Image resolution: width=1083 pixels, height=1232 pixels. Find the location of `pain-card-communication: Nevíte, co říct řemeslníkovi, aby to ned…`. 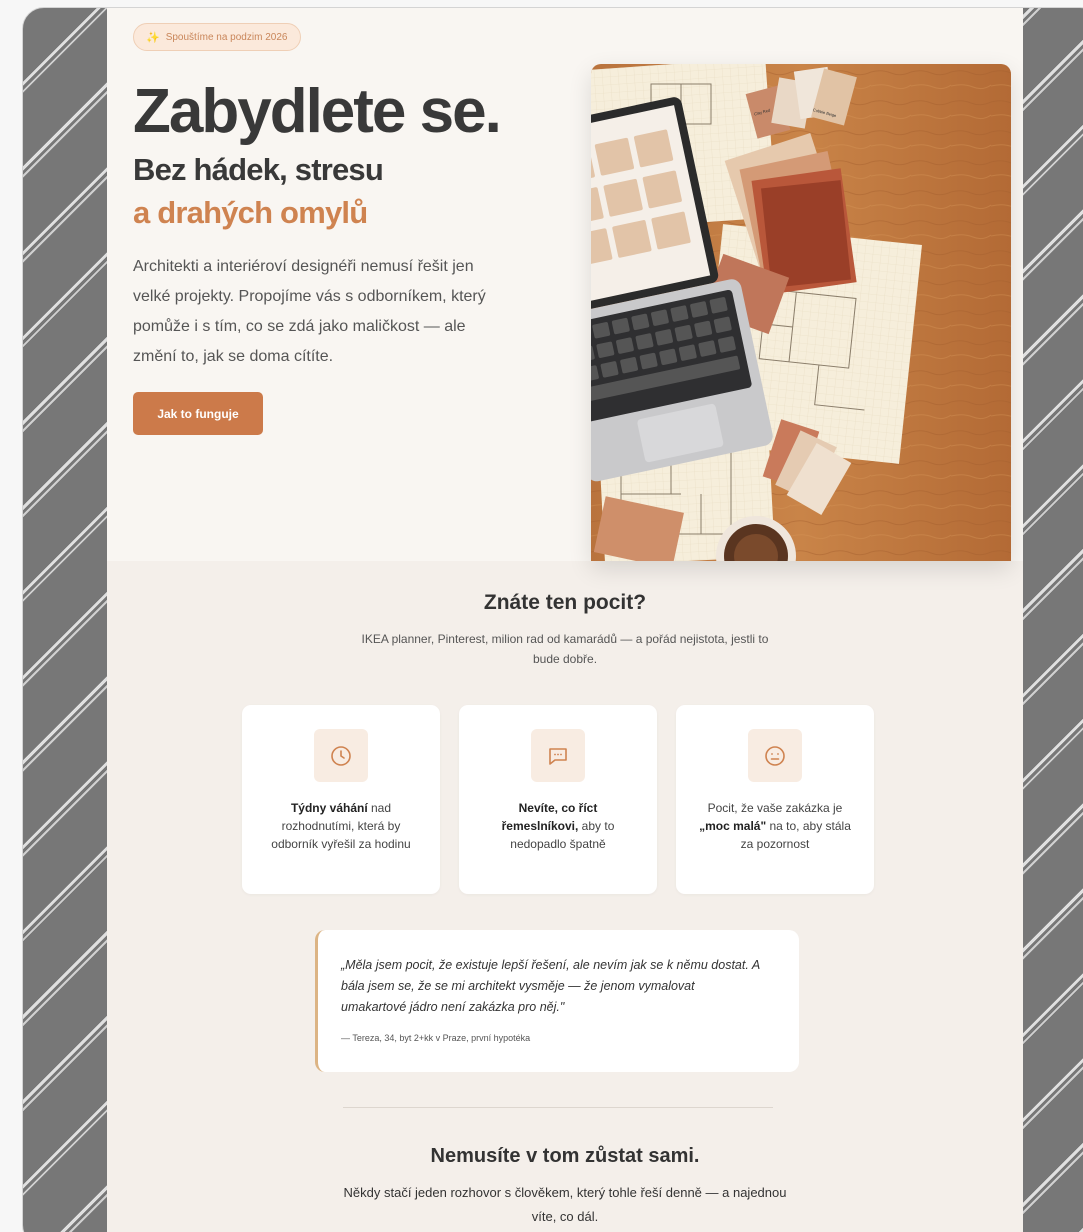

pain-card-communication: Nevíte, co říct řemeslníkovi, aby to ned… is located at coordinates (558, 799).